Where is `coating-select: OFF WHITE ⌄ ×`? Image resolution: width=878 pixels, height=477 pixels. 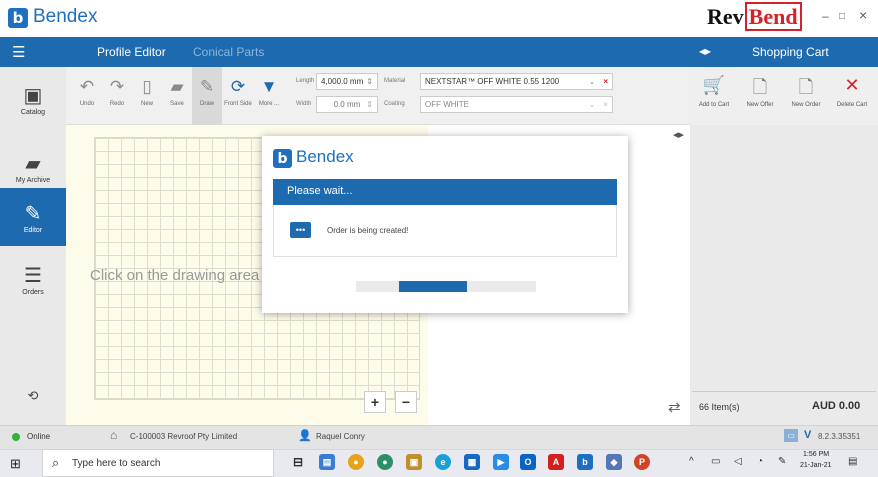
coating-select: OFF WHITE ⌄ × is located at coordinates (516, 104).